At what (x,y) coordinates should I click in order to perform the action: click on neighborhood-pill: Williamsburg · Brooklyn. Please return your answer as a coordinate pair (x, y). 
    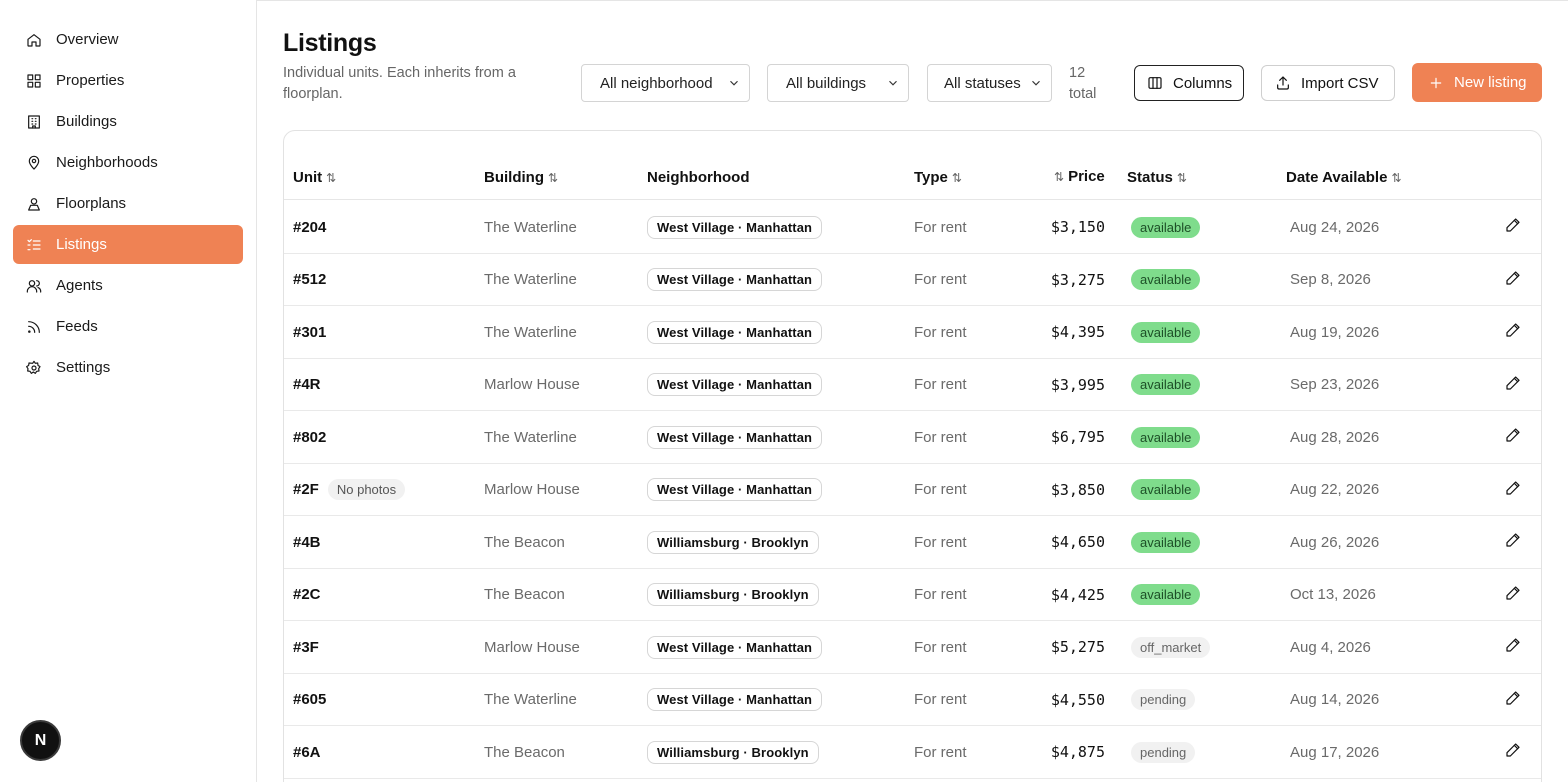
    Looking at the image, I should click on (733, 594).